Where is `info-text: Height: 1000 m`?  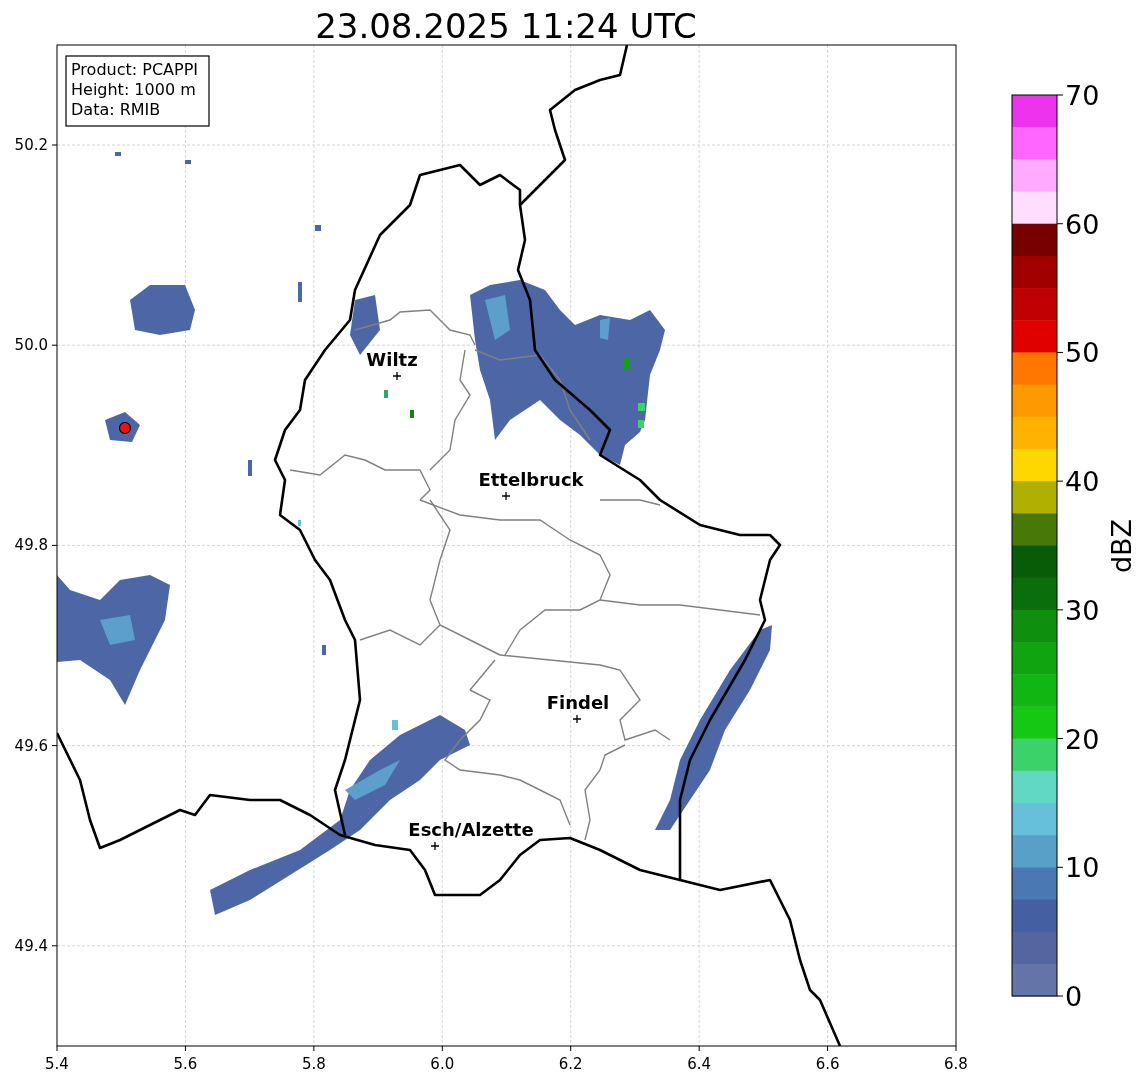 info-text: Height: 1000 m is located at coordinates (133, 89).